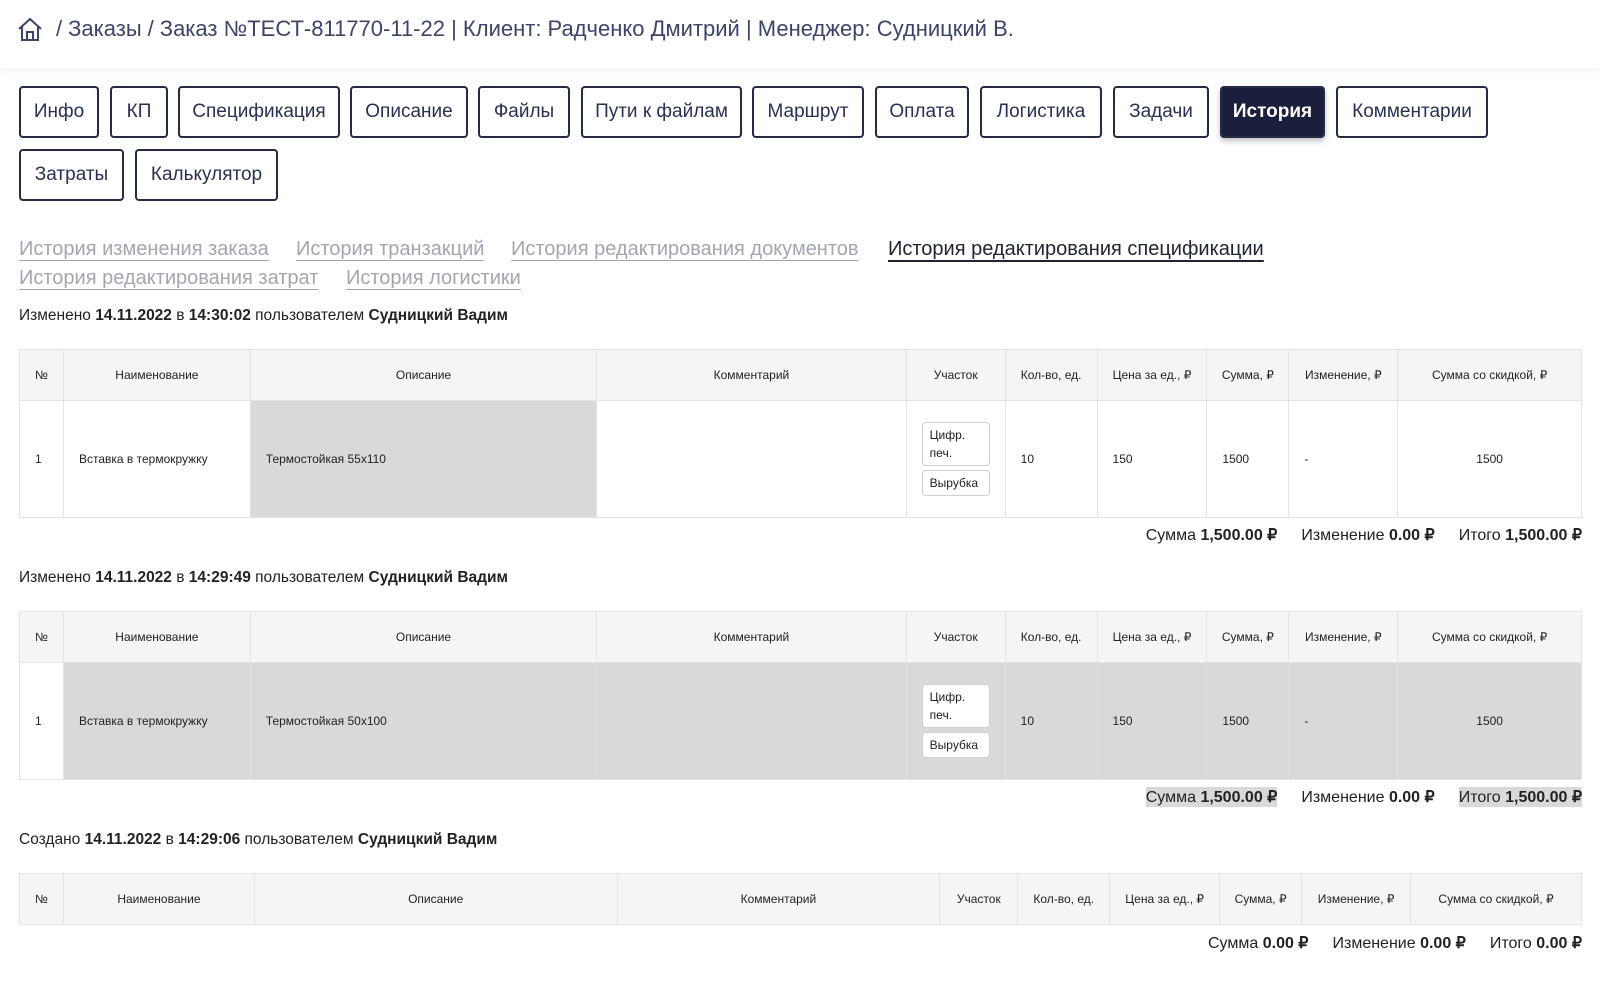 The width and height of the screenshot is (1602, 988). I want to click on total-sum: Сумма 0.00 ₽, so click(1258, 943).